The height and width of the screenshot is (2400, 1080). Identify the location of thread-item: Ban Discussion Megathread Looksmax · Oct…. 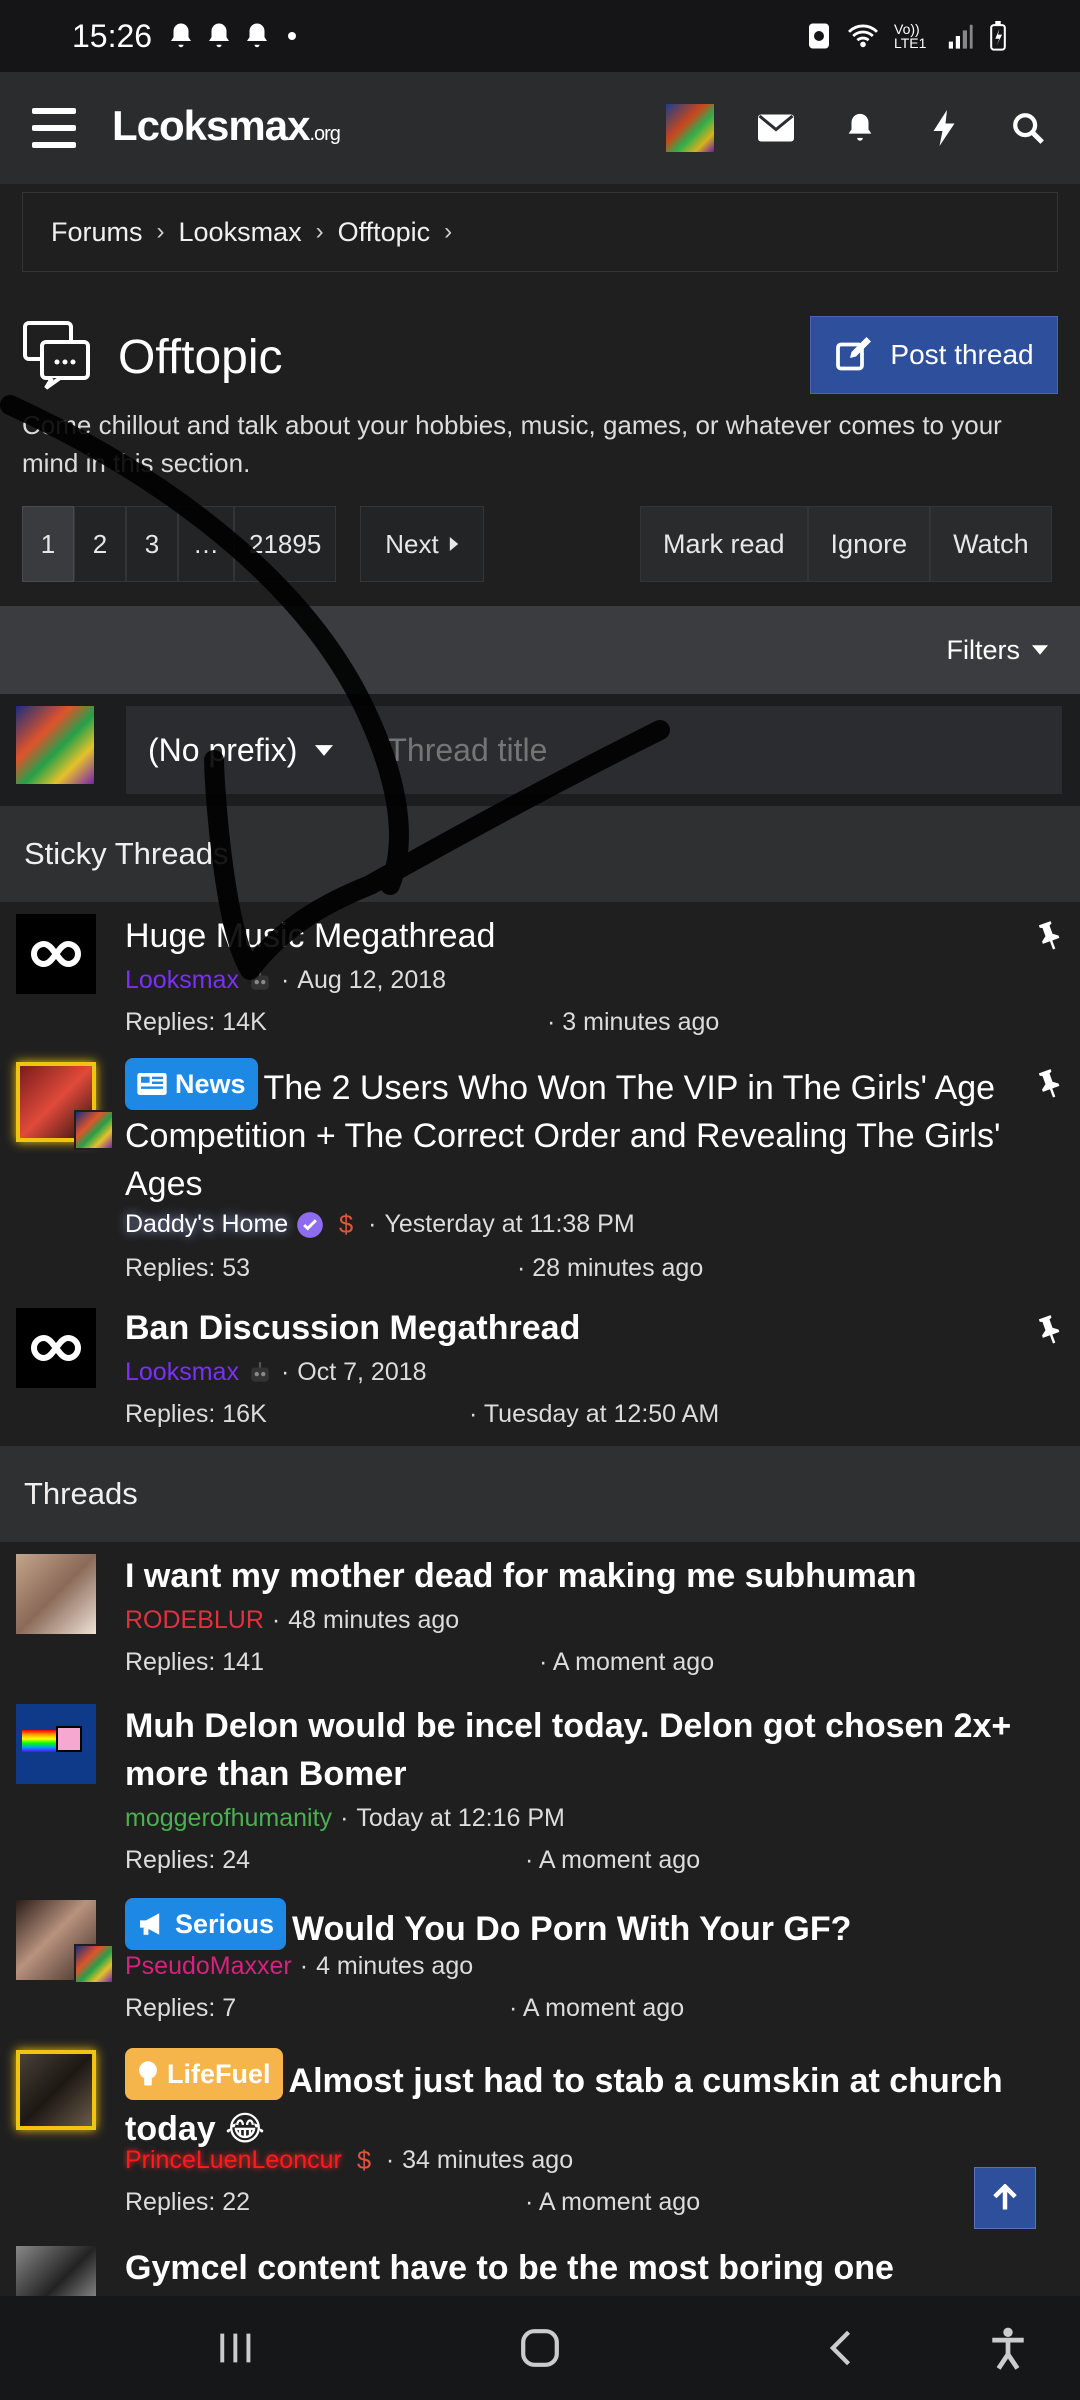
(540, 1370).